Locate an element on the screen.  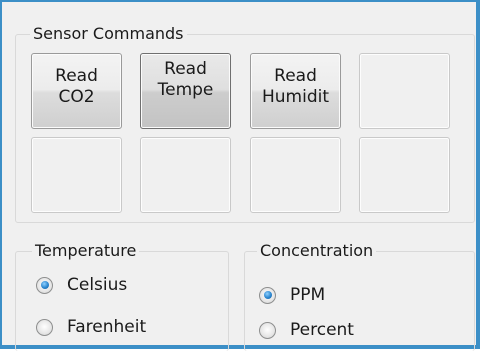
read-co2-button: Read CO2 is located at coordinates (76, 91).